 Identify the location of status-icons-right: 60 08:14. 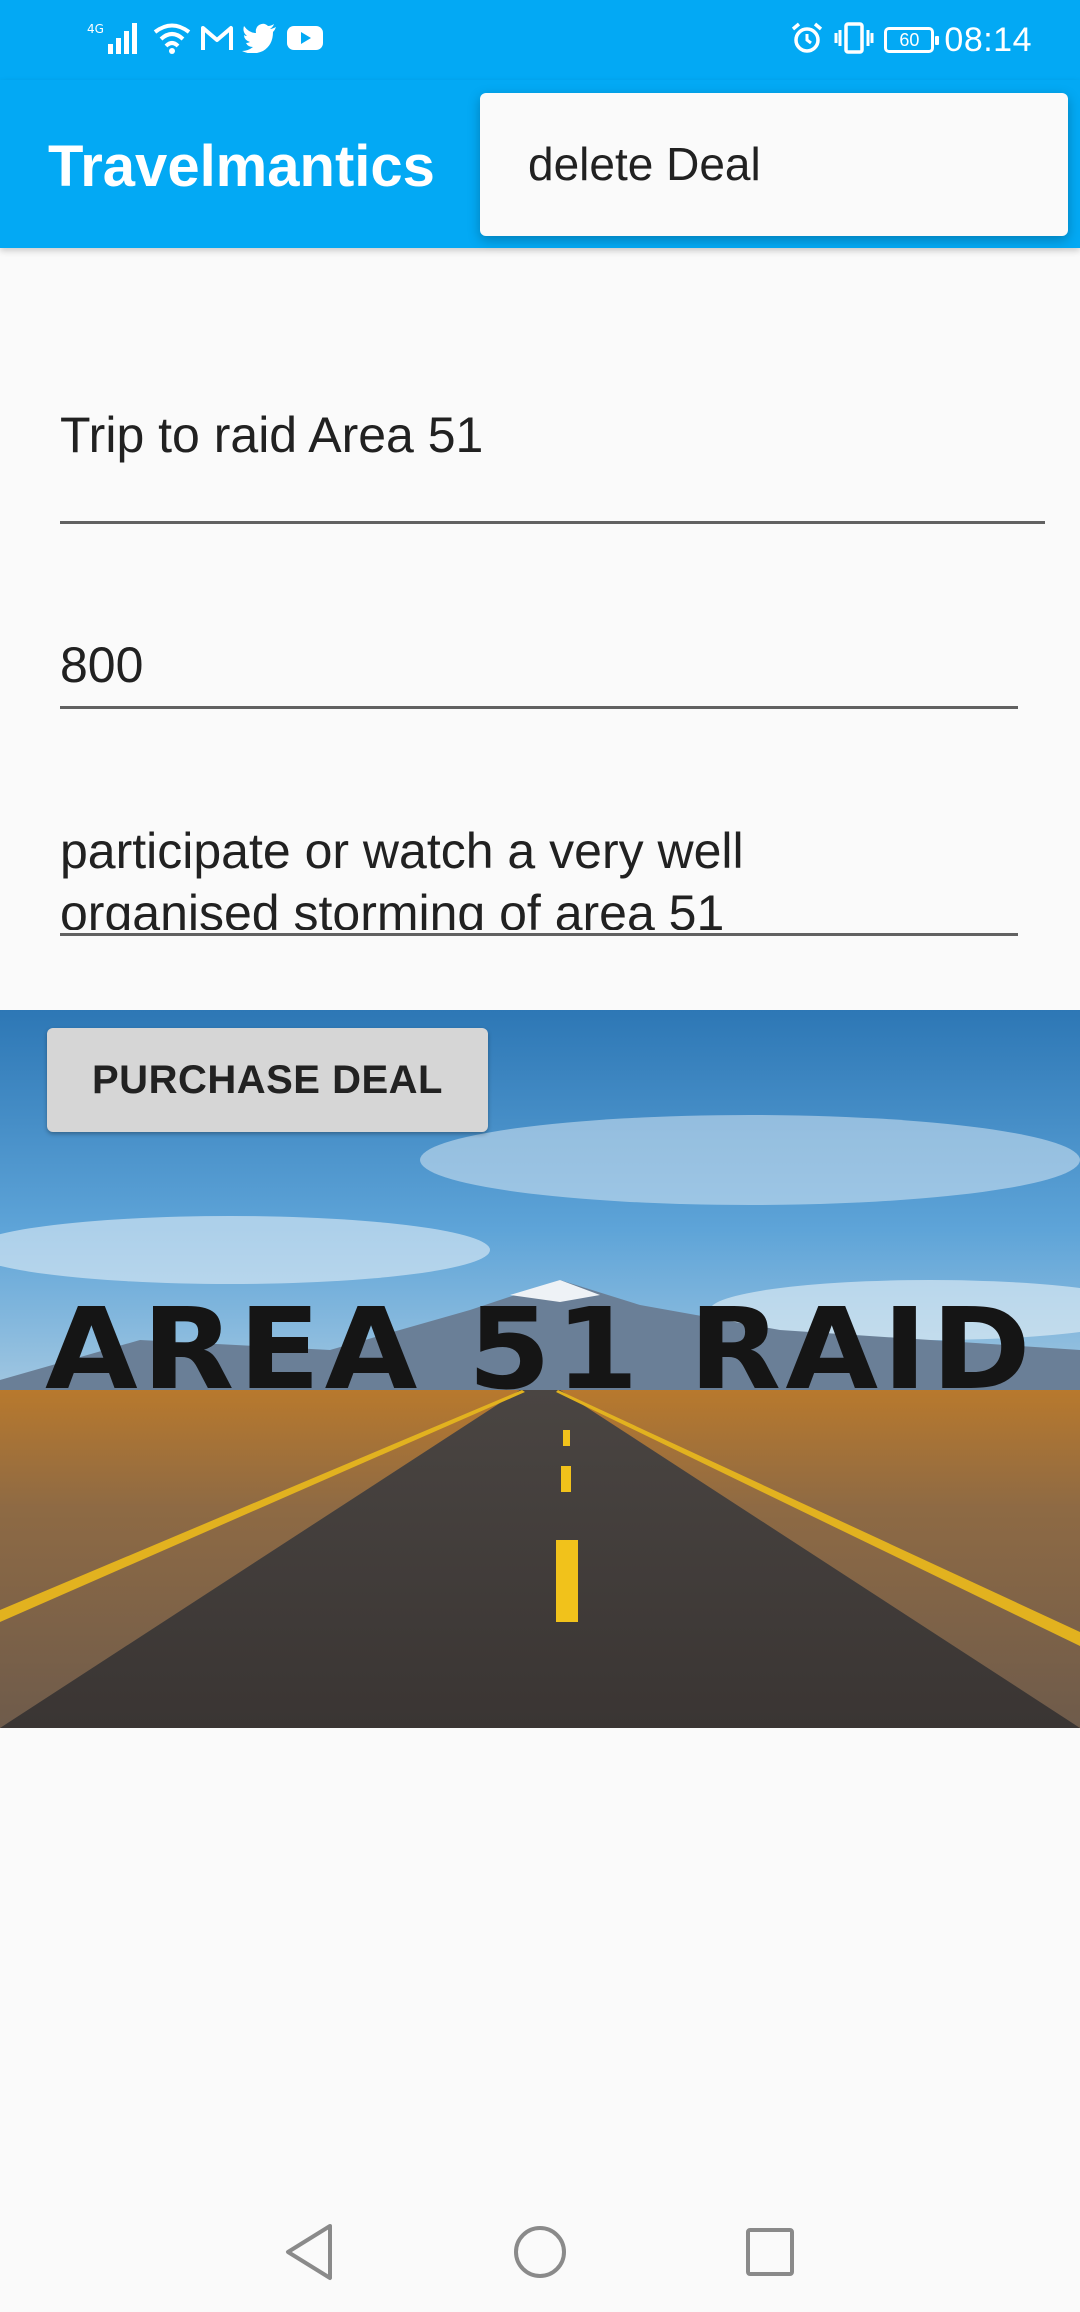
(911, 40).